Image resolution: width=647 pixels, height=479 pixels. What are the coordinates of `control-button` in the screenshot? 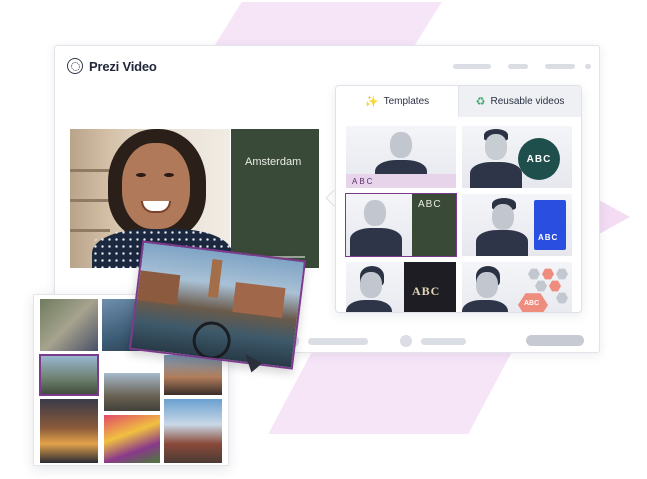 It's located at (555, 340).